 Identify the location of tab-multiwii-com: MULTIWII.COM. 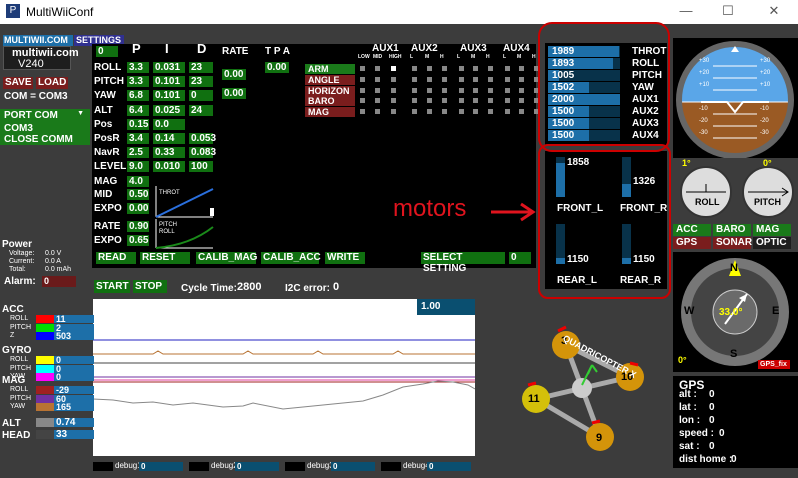
(38, 40).